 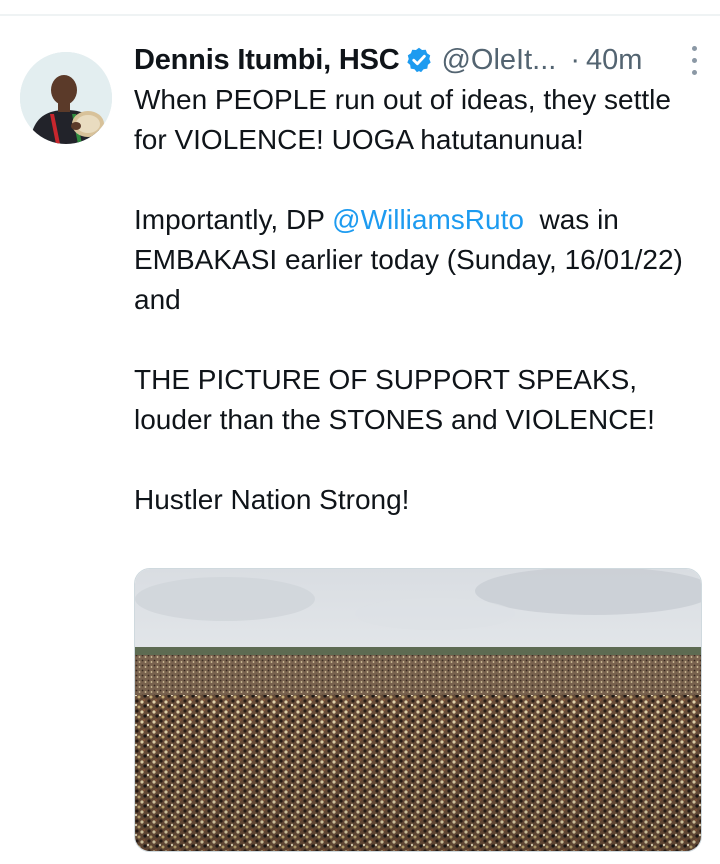 What do you see at coordinates (233, 219) in the screenshot?
I see `paragraph-2-start: Importantly, DP` at bounding box center [233, 219].